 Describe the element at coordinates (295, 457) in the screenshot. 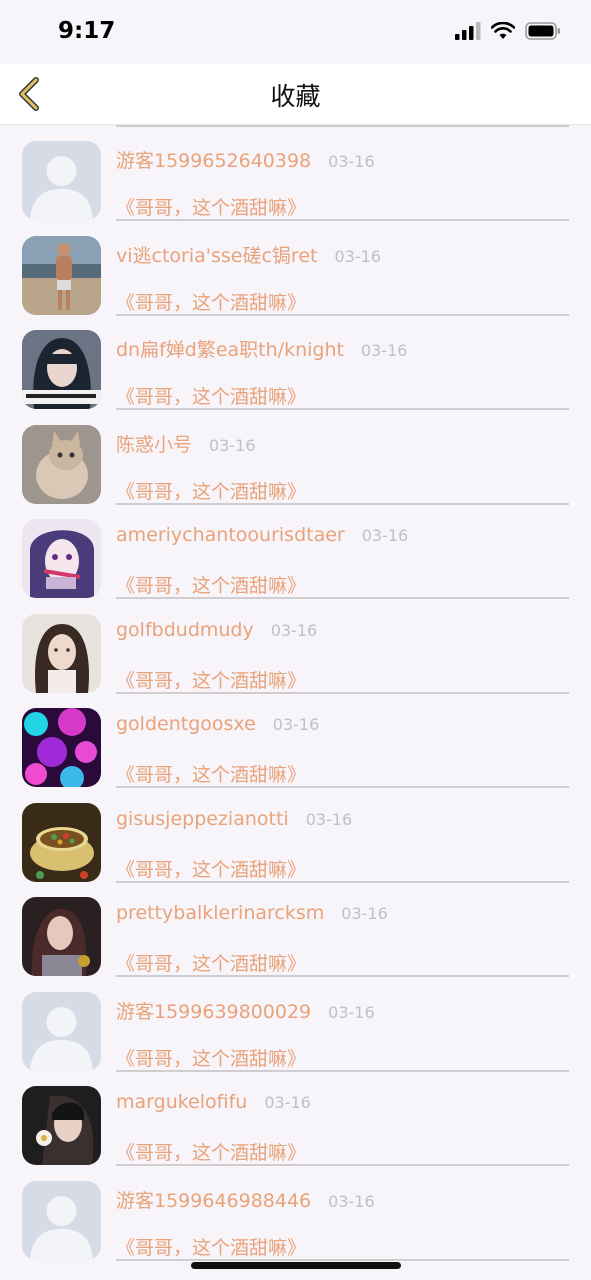

I see `list-item: 陈惑小号 03-16 《哥哥，这个酒甜嘛》` at that location.